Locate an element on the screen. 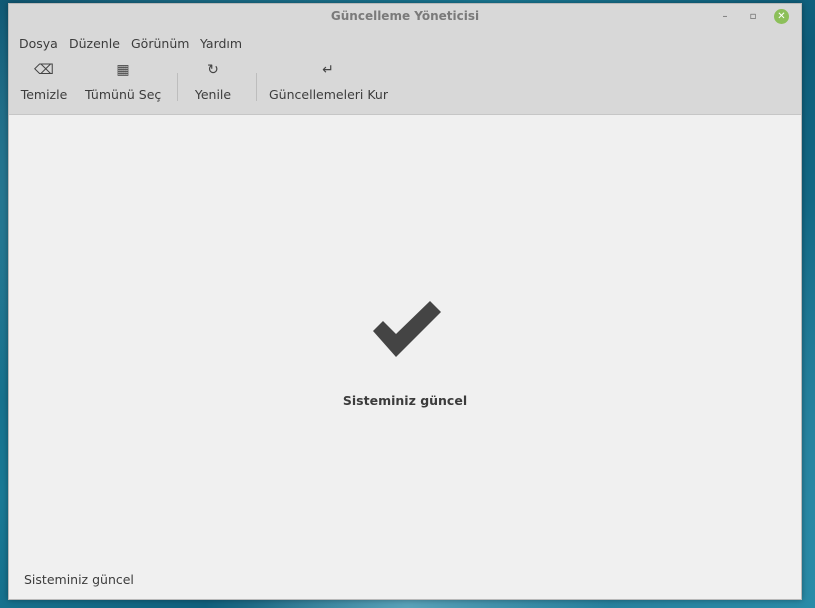 Image resolution: width=815 pixels, height=608 pixels. enter-icon: ↵ is located at coordinates (328, 70).